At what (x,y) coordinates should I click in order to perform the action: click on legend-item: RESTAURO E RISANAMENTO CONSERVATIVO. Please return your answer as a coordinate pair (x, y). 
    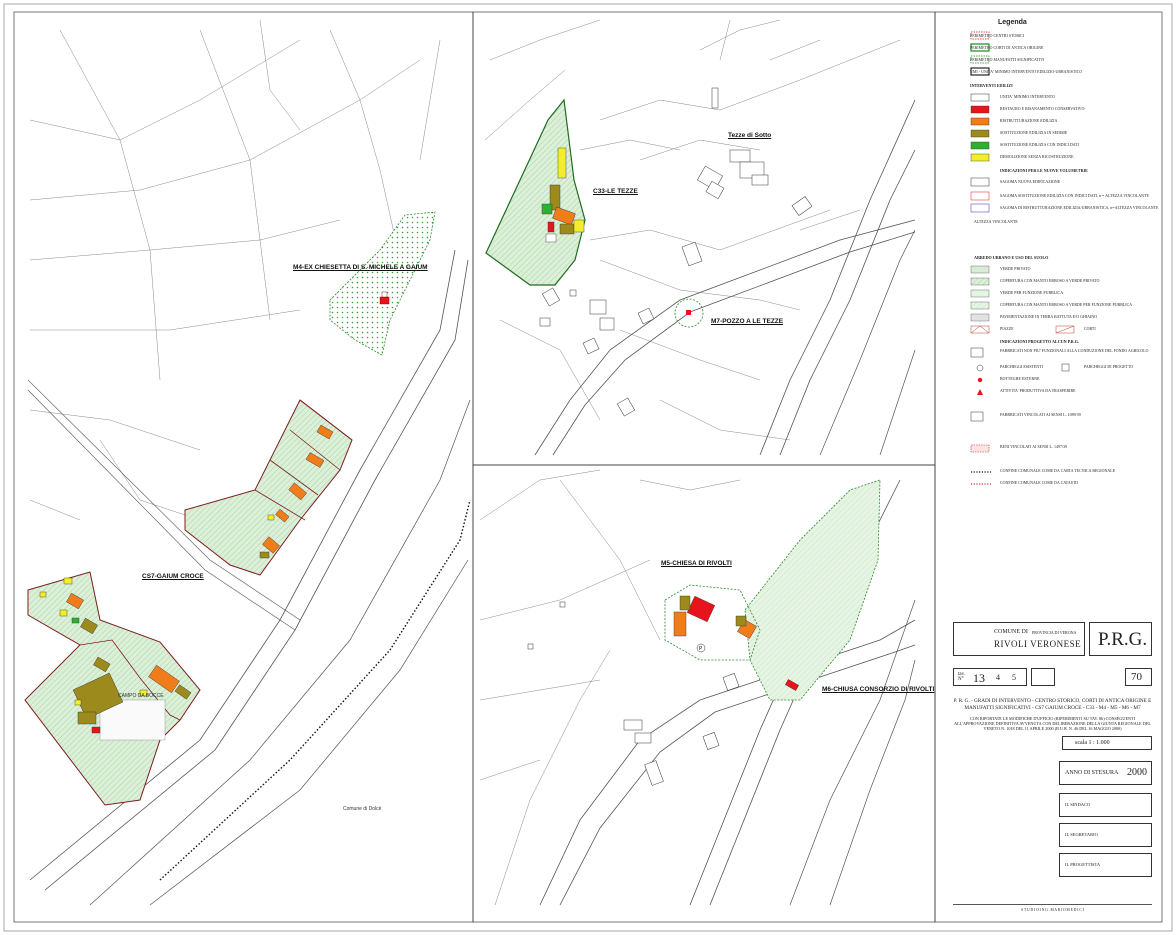
    Looking at the image, I should click on (1042, 109).